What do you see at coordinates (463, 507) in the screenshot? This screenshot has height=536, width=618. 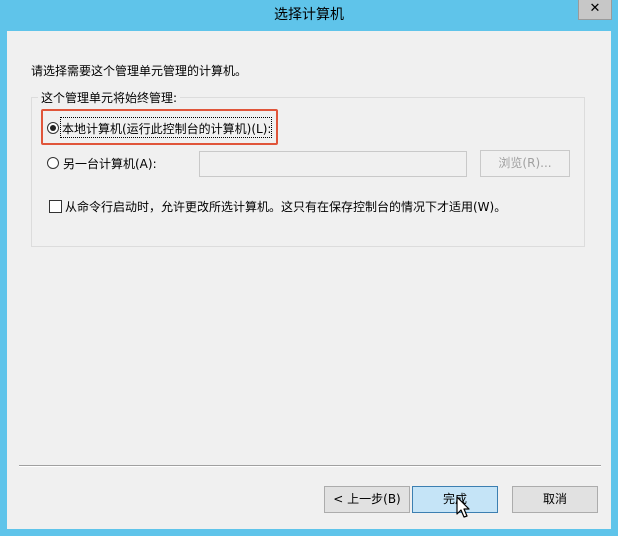 I see `mouse-pointer-icon` at bounding box center [463, 507].